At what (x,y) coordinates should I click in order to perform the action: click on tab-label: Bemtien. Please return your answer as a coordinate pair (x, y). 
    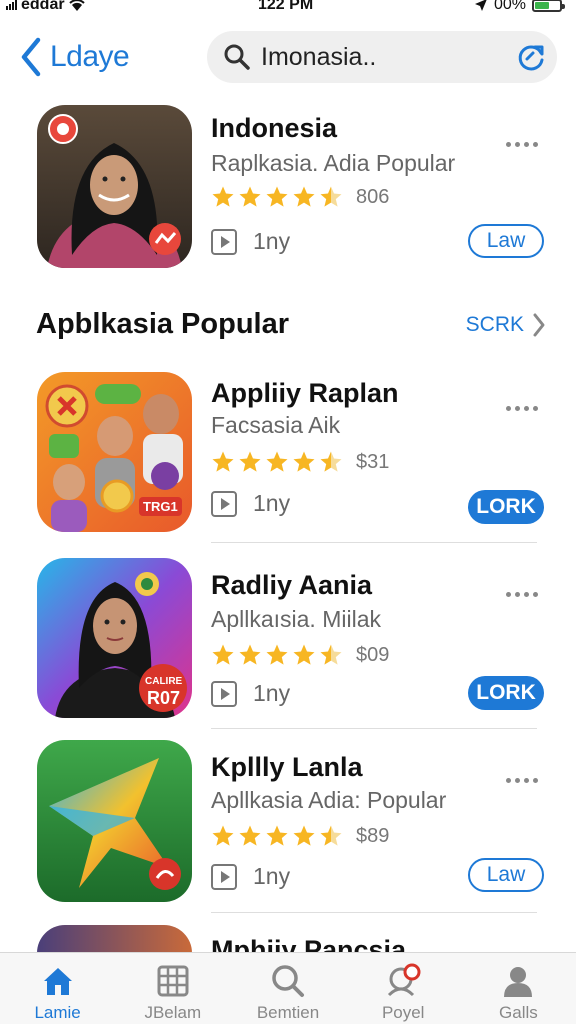
    Looking at the image, I should click on (288, 1012).